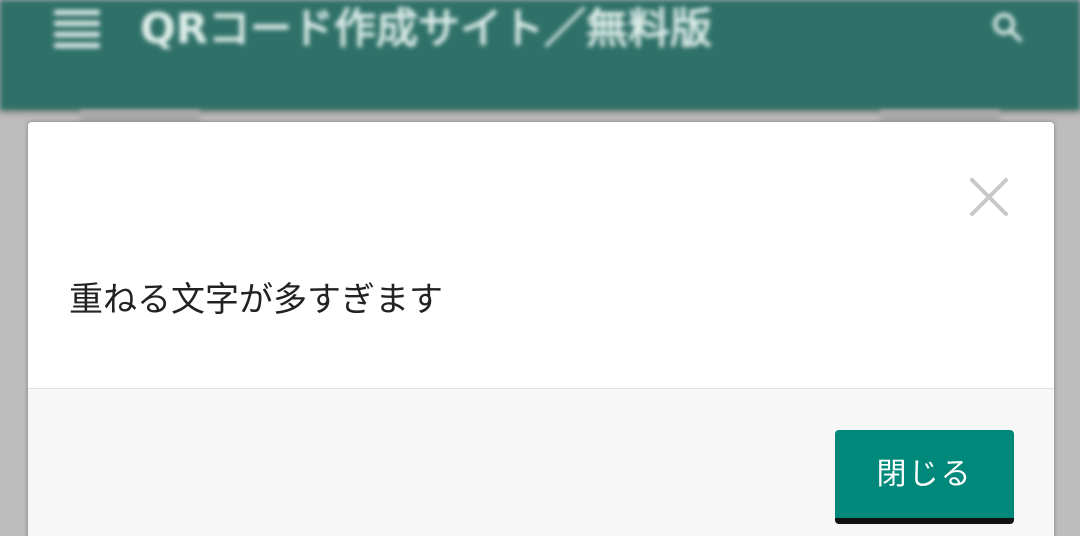 Image resolution: width=1080 pixels, height=536 pixels. I want to click on close-icon, so click(989, 197).